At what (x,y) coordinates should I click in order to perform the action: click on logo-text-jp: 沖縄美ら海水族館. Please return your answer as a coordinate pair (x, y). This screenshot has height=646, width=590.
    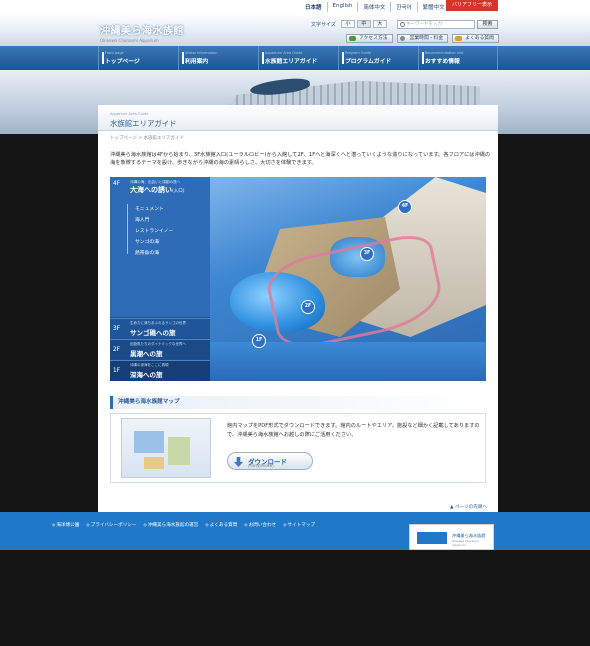
    Looking at the image, I should click on (142, 31).